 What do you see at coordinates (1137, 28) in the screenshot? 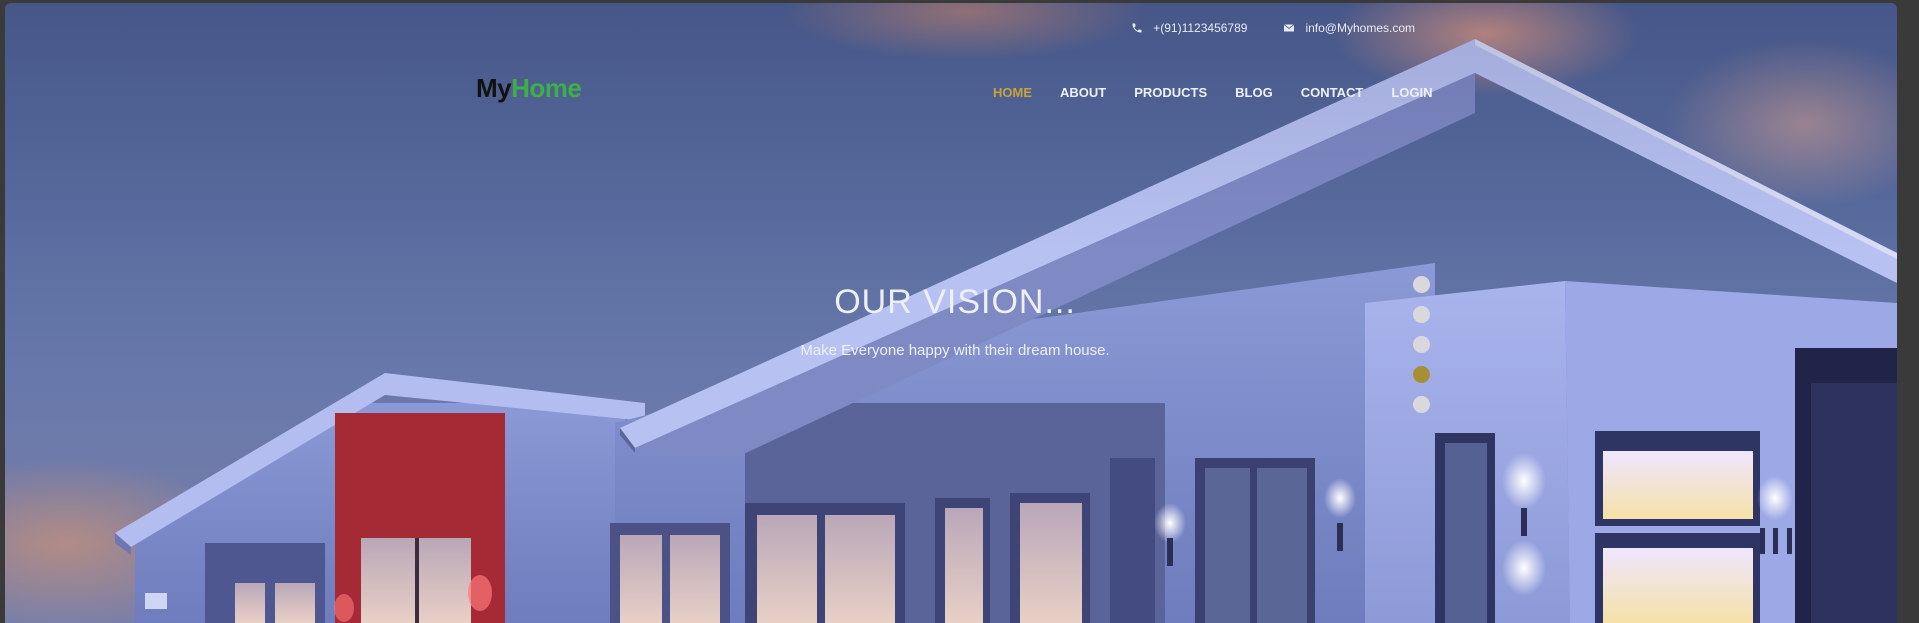
I see `phone-icon` at bounding box center [1137, 28].